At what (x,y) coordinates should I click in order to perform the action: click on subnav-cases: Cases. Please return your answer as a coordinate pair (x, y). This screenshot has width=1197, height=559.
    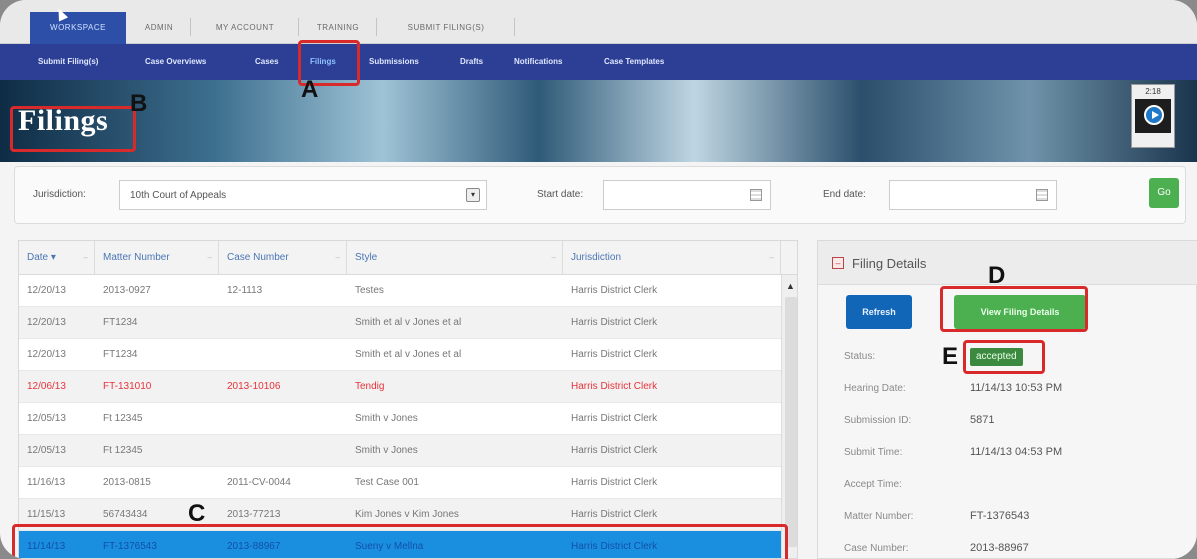
    Looking at the image, I should click on (267, 62).